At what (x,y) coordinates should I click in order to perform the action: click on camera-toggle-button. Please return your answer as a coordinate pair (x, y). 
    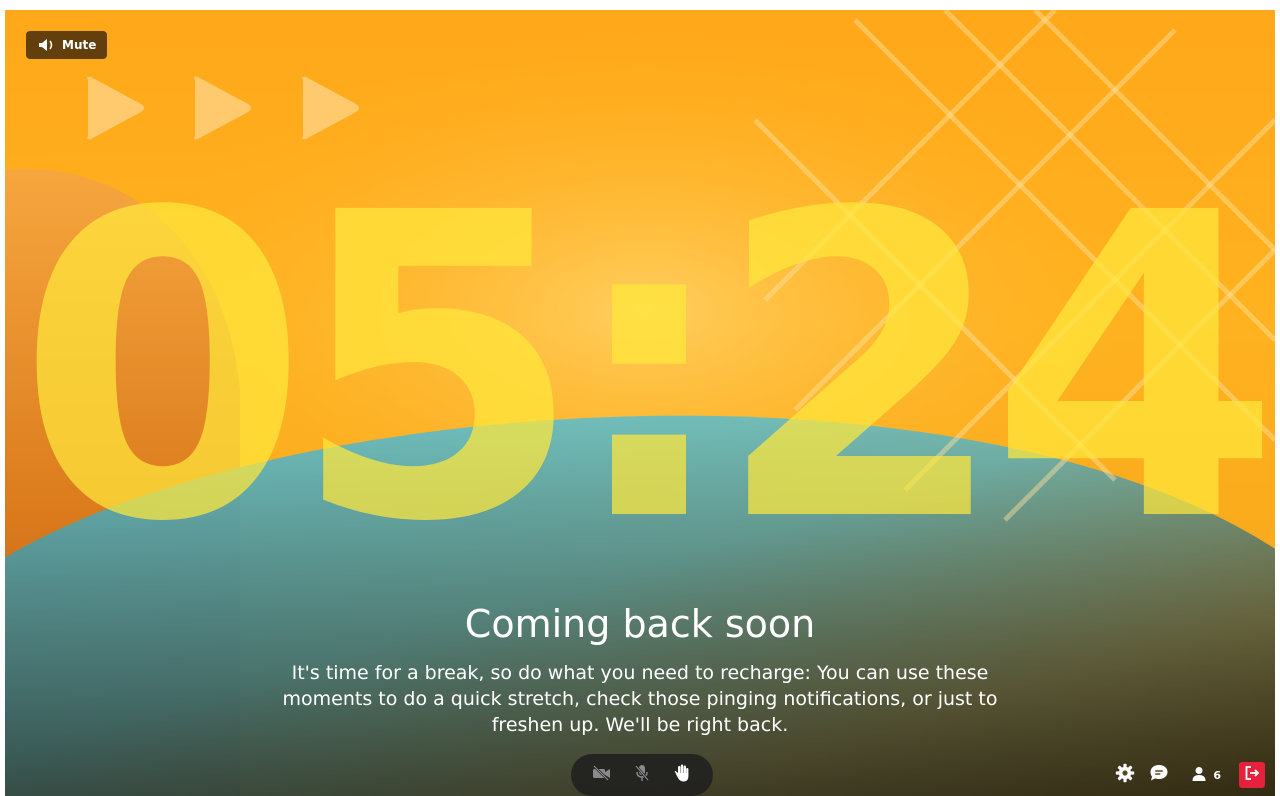
    Looking at the image, I should click on (602, 775).